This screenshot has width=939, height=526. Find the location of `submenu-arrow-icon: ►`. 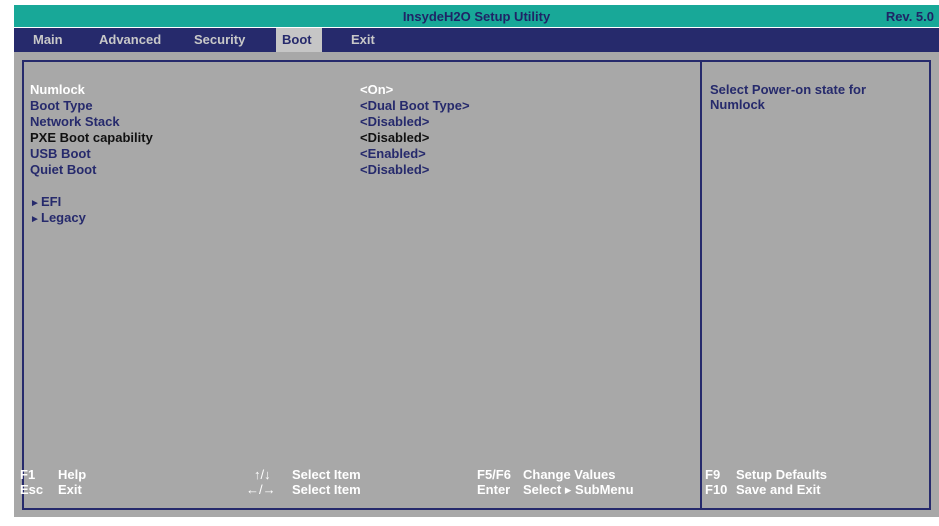

submenu-arrow-icon: ► is located at coordinates (35, 219).